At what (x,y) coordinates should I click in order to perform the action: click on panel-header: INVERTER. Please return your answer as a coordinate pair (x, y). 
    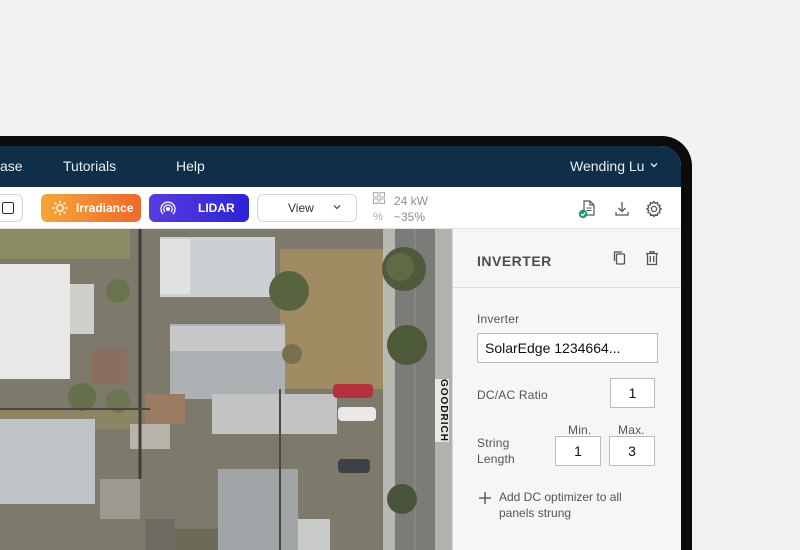
    Looking at the image, I should click on (567, 258).